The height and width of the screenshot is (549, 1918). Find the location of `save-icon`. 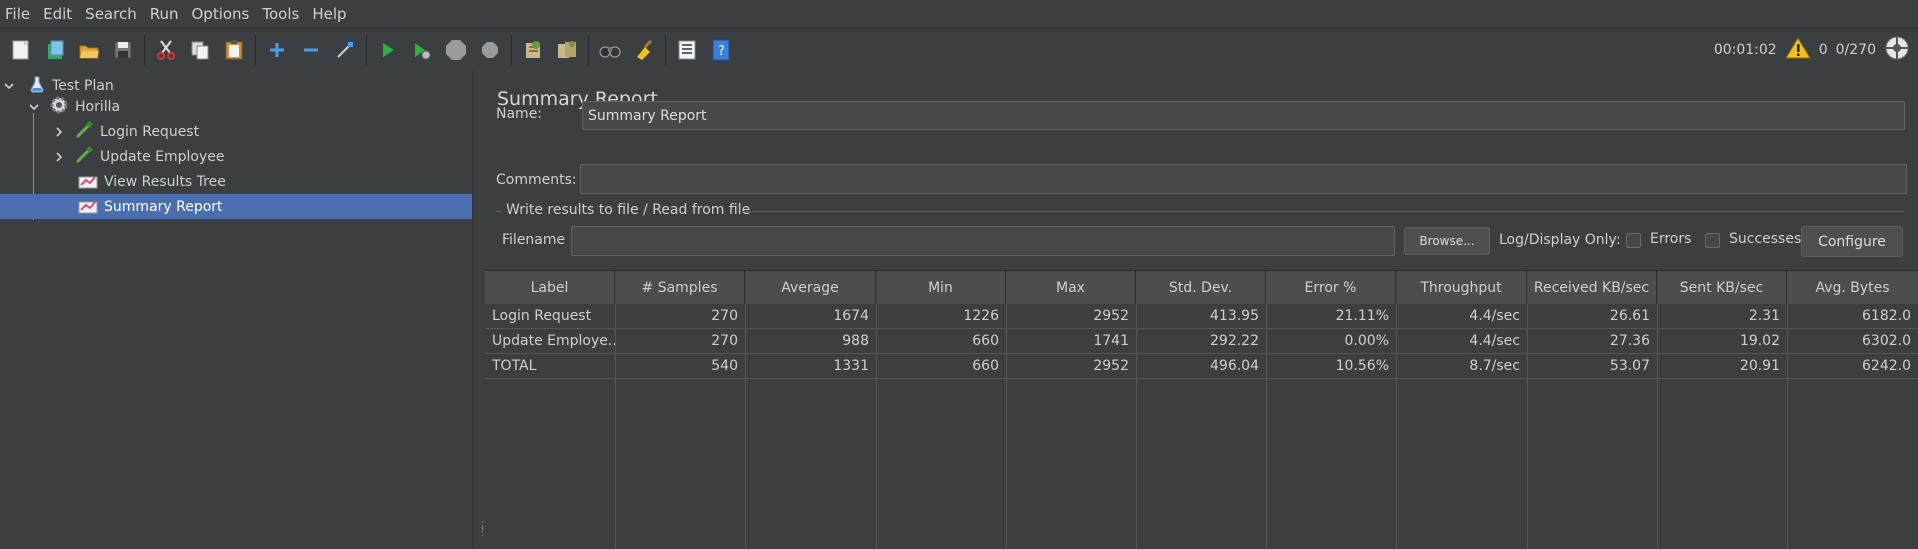

save-icon is located at coordinates (123, 50).